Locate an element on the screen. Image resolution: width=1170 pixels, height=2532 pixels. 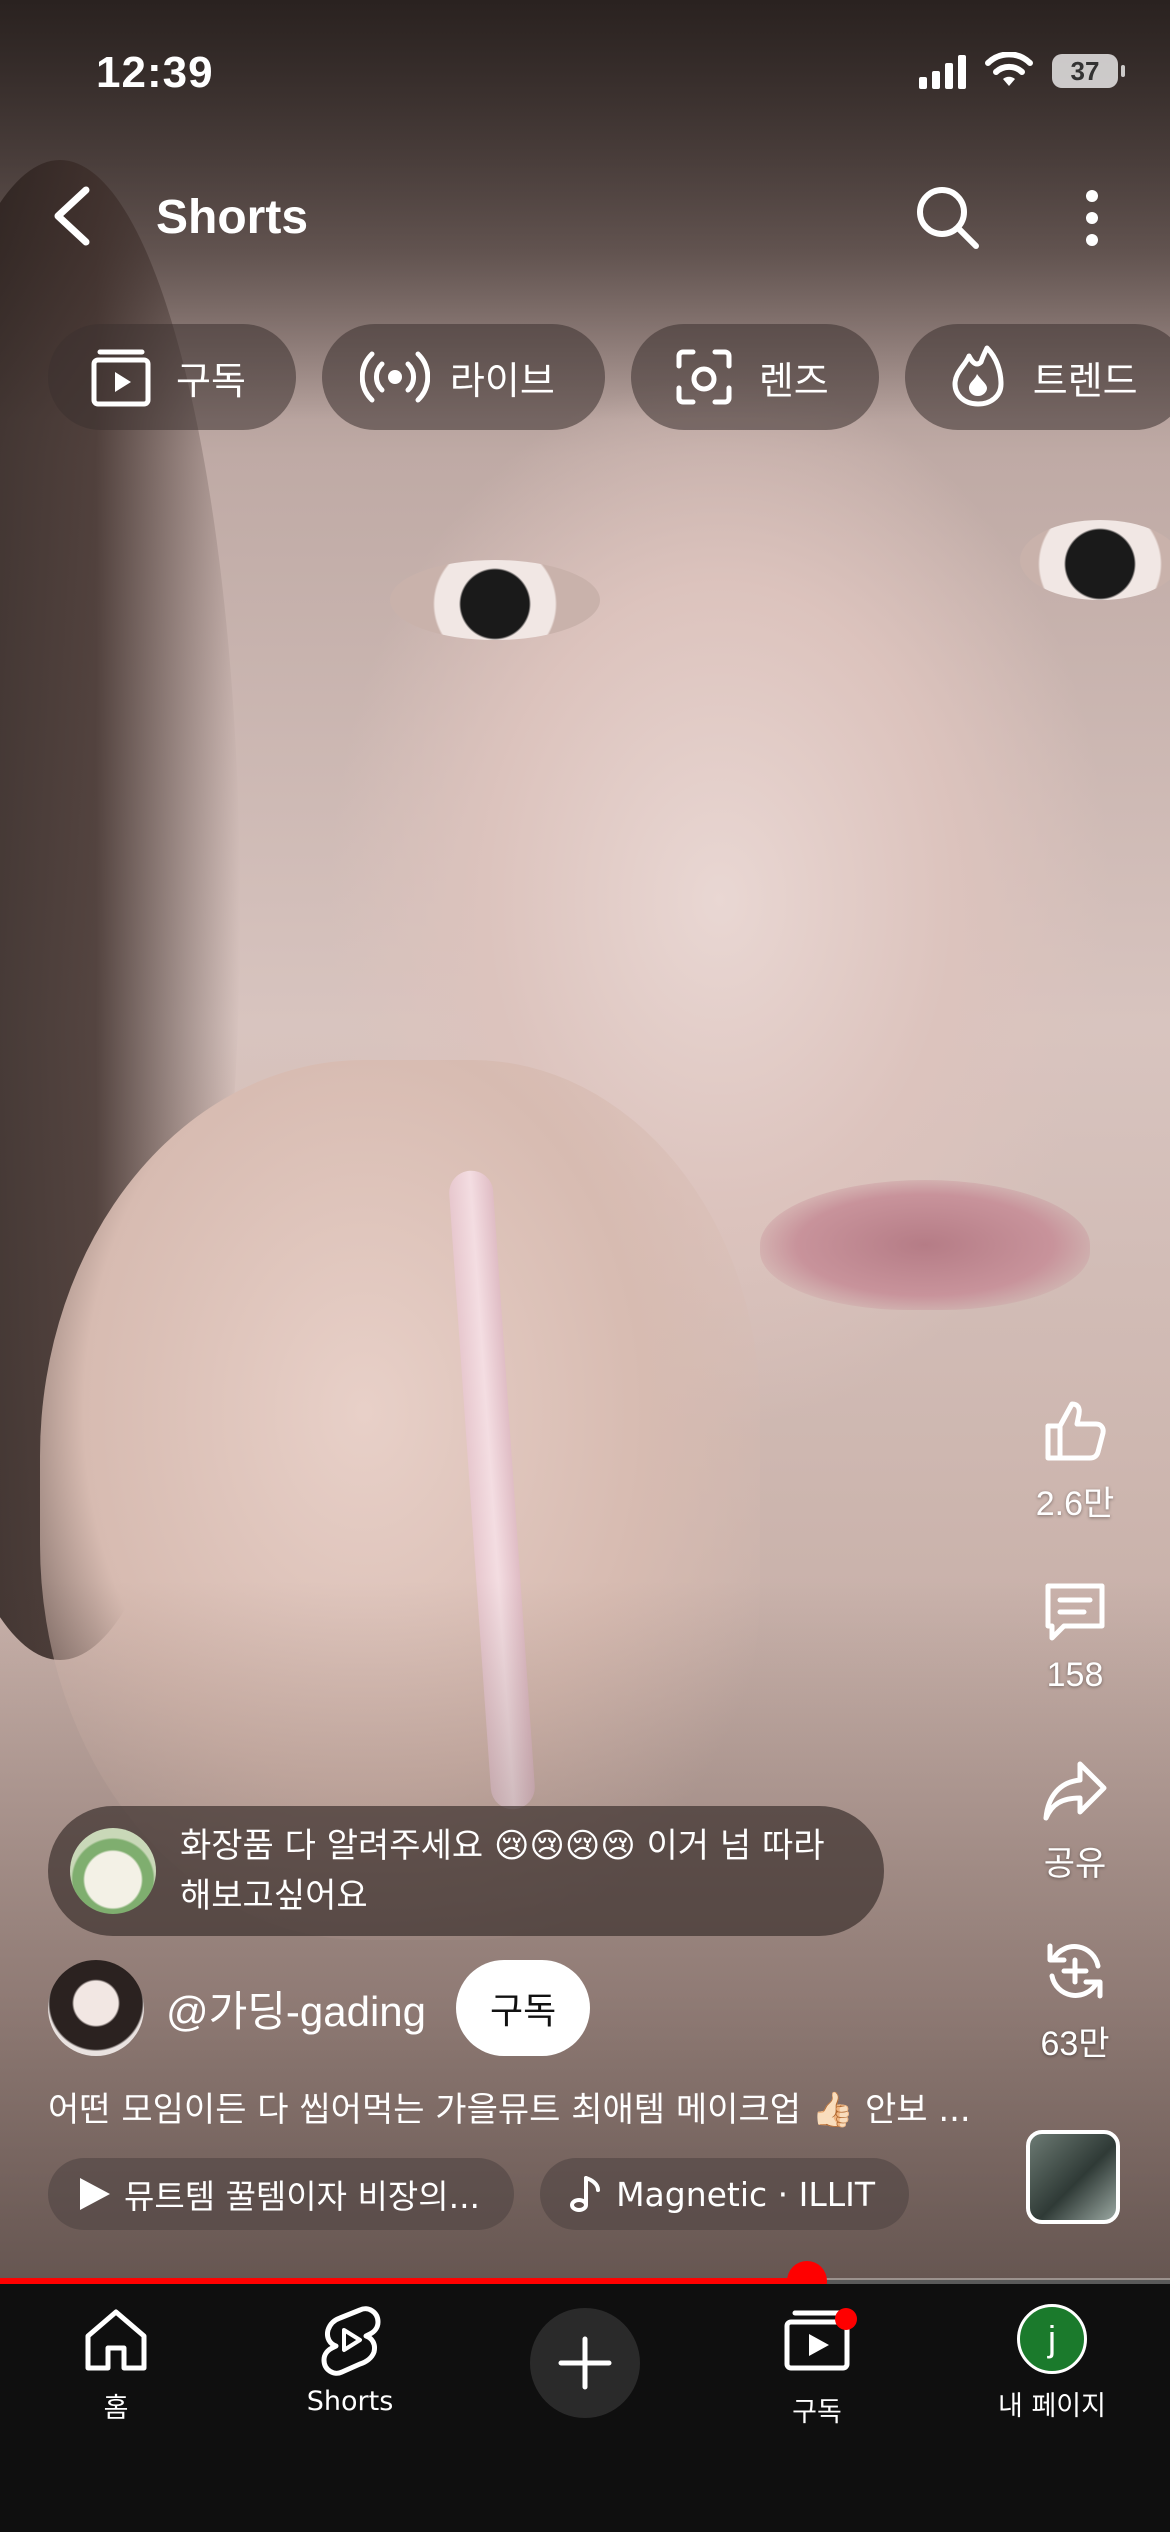
shorts-icon is located at coordinates (351, 2341).